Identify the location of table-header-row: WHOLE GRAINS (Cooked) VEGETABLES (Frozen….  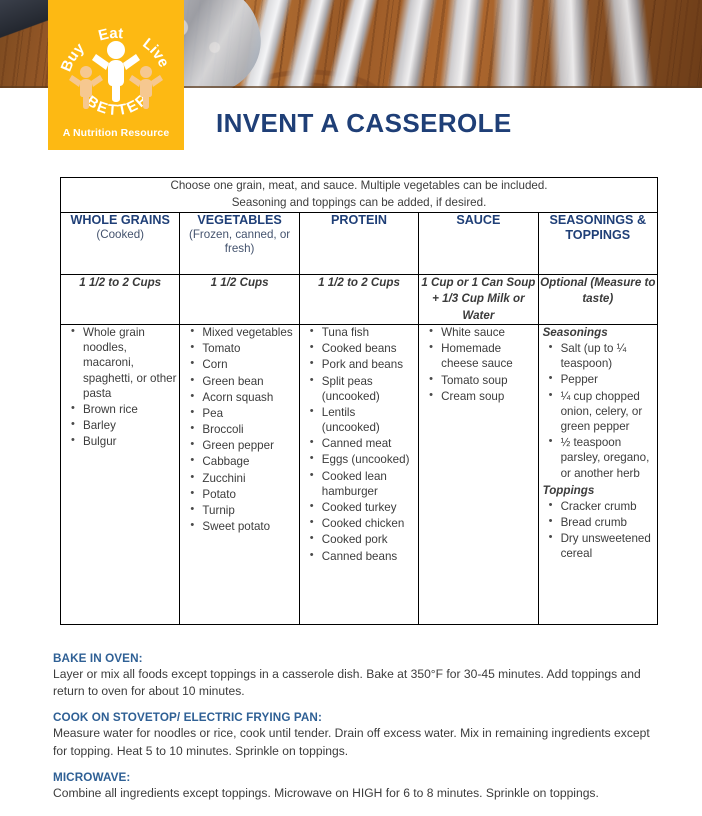
(359, 243).